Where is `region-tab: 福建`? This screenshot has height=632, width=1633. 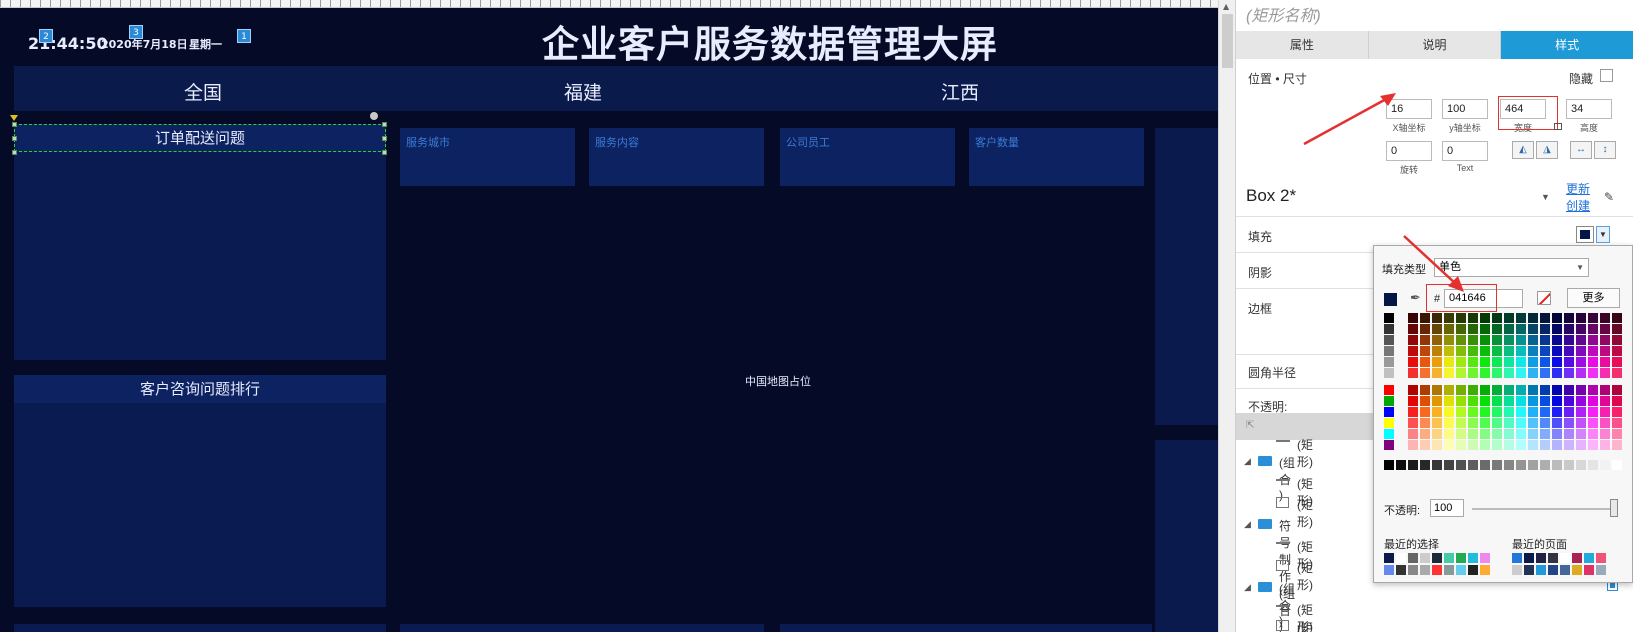 region-tab: 福建 is located at coordinates (583, 91).